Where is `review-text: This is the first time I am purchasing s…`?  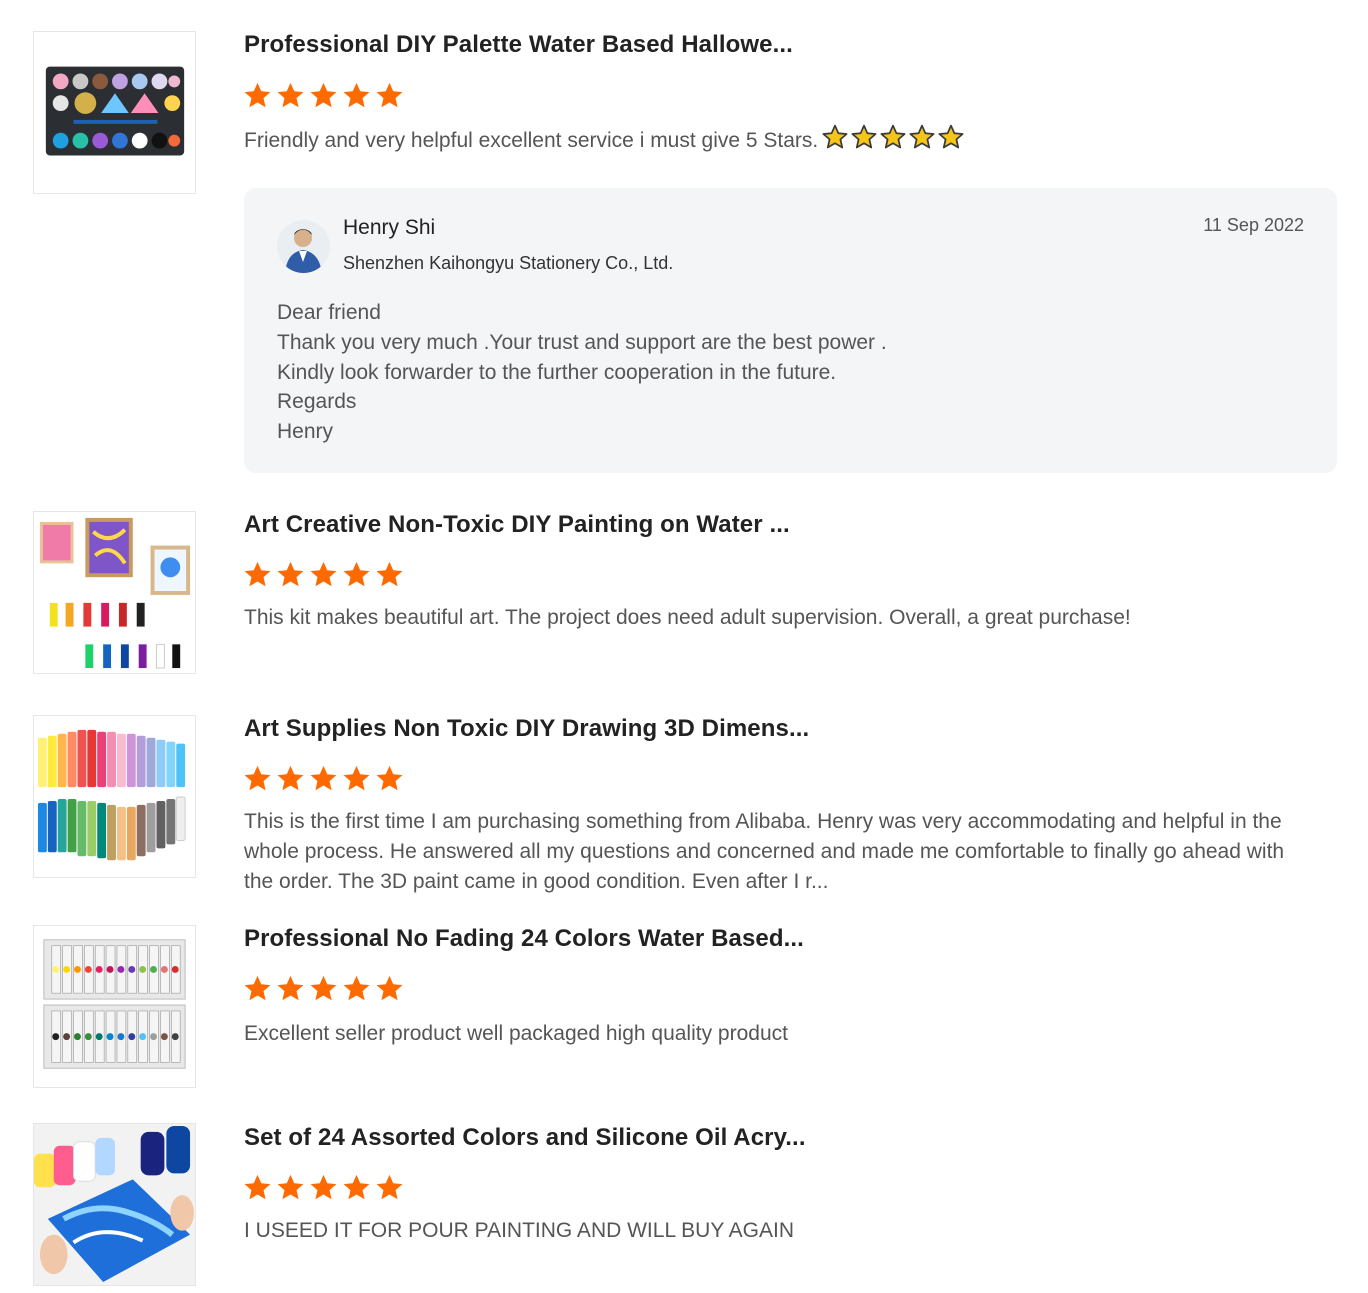
review-text: This is the first time I am purchasing s… is located at coordinates (764, 851).